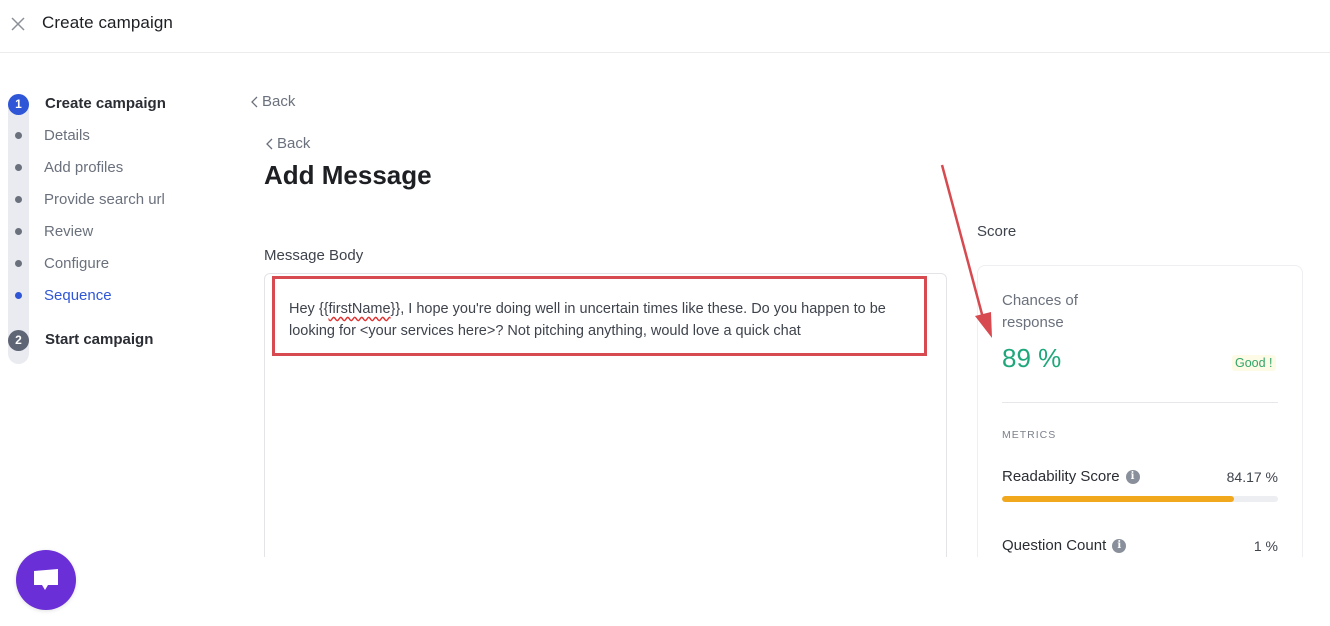  I want to click on substep-sequence: Sequence, so click(78, 295).